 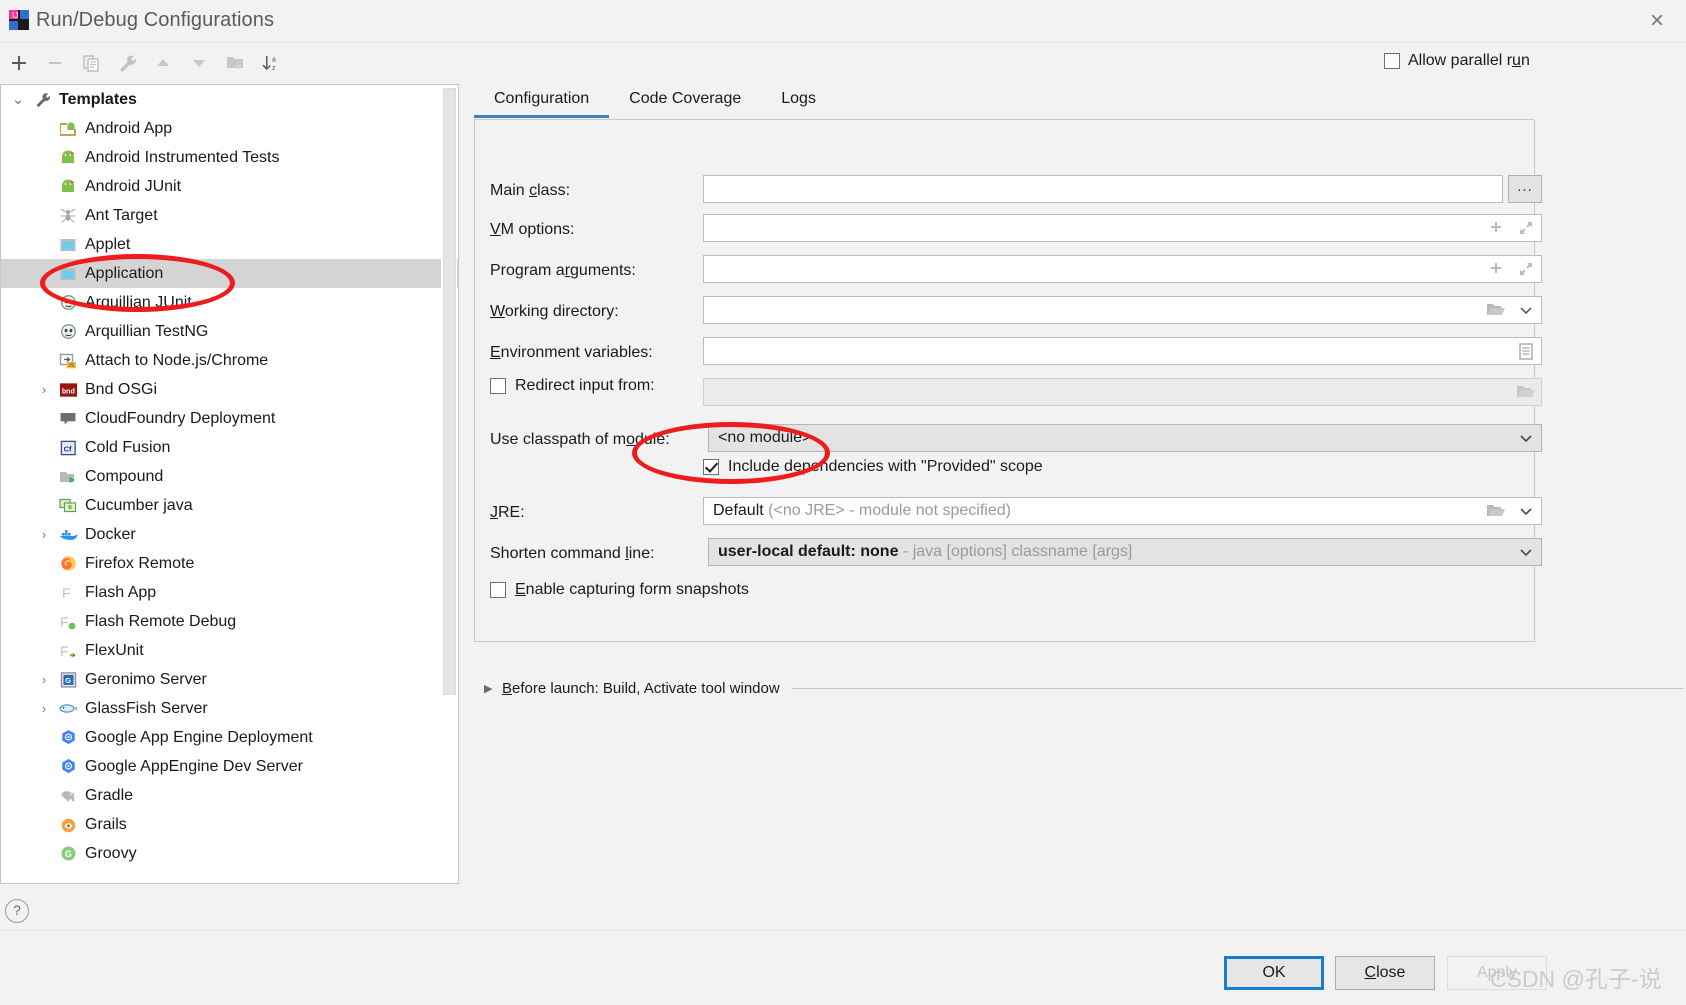 I want to click on tree-item-application: Application, so click(x=229, y=273).